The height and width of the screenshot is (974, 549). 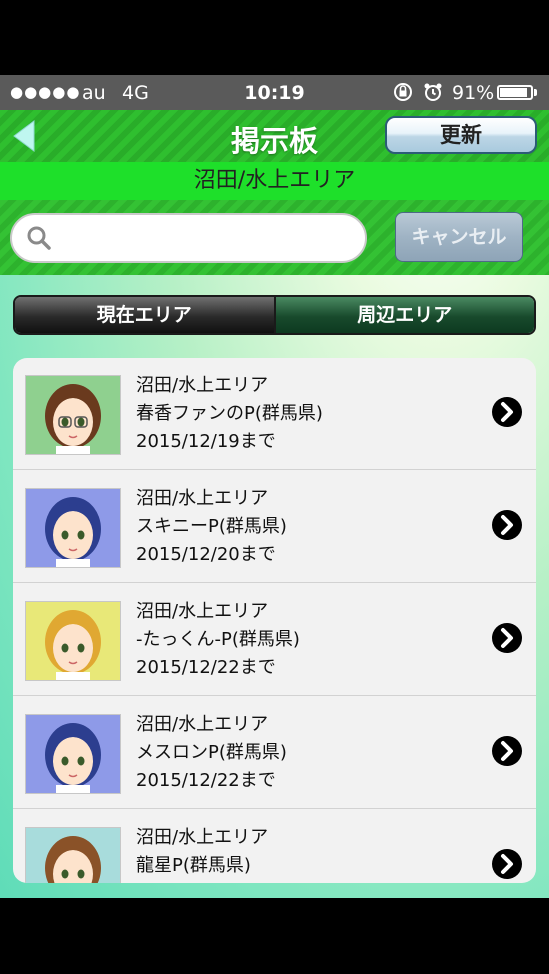 I want to click on post-author: 春香ファンのP(群馬県), so click(x=229, y=413).